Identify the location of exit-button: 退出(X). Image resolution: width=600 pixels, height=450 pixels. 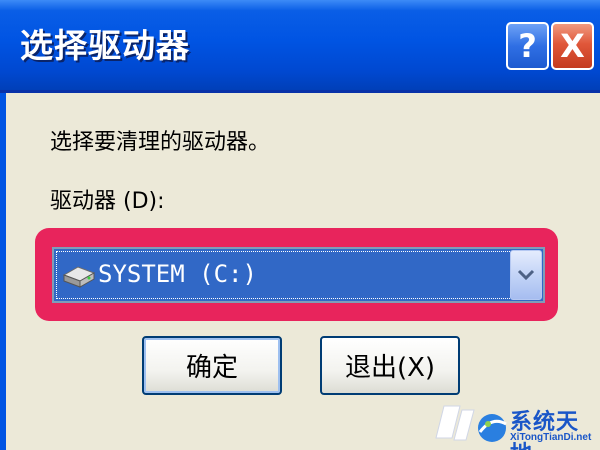
(390, 365).